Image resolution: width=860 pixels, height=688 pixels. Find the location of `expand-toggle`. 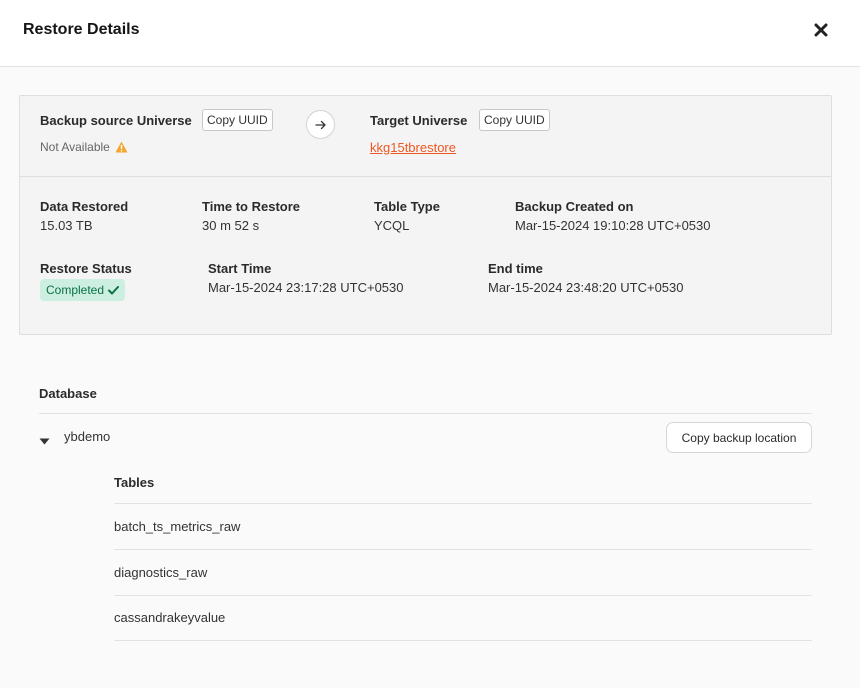

expand-toggle is located at coordinates (44, 441).